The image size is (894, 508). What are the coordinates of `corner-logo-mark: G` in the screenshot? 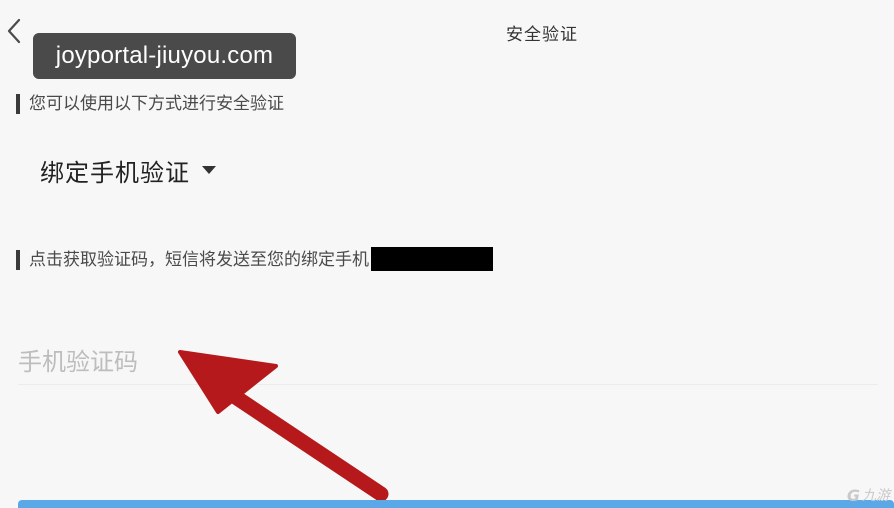 It's located at (853, 495).